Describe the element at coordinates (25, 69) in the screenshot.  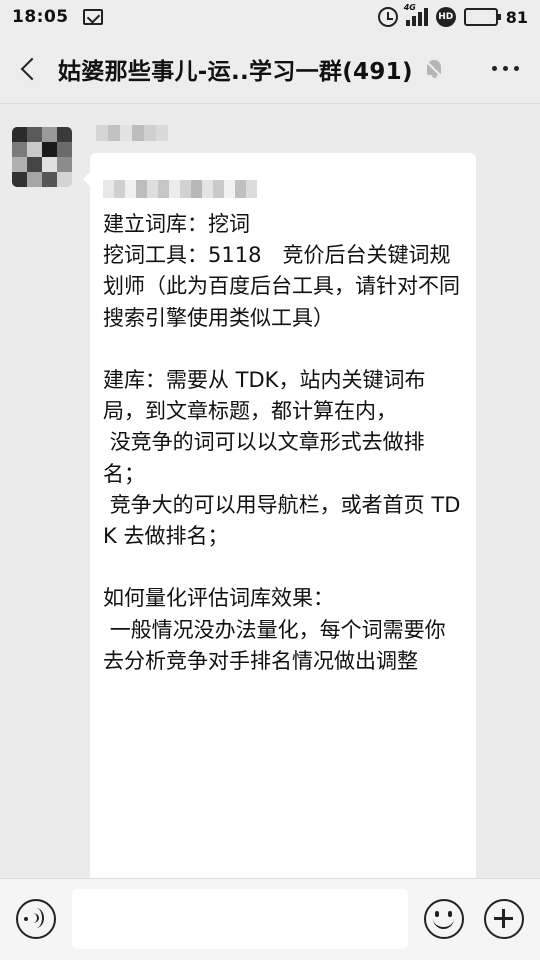
I see `chevron-left-icon` at that location.